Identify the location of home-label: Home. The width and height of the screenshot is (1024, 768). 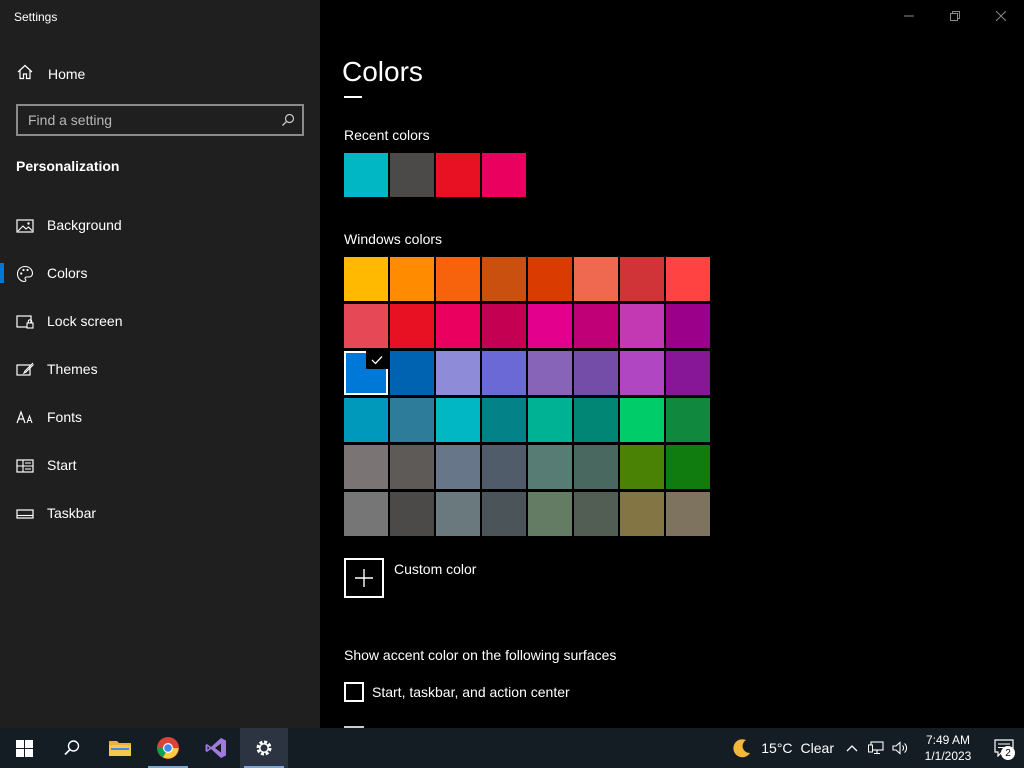
(67, 74).